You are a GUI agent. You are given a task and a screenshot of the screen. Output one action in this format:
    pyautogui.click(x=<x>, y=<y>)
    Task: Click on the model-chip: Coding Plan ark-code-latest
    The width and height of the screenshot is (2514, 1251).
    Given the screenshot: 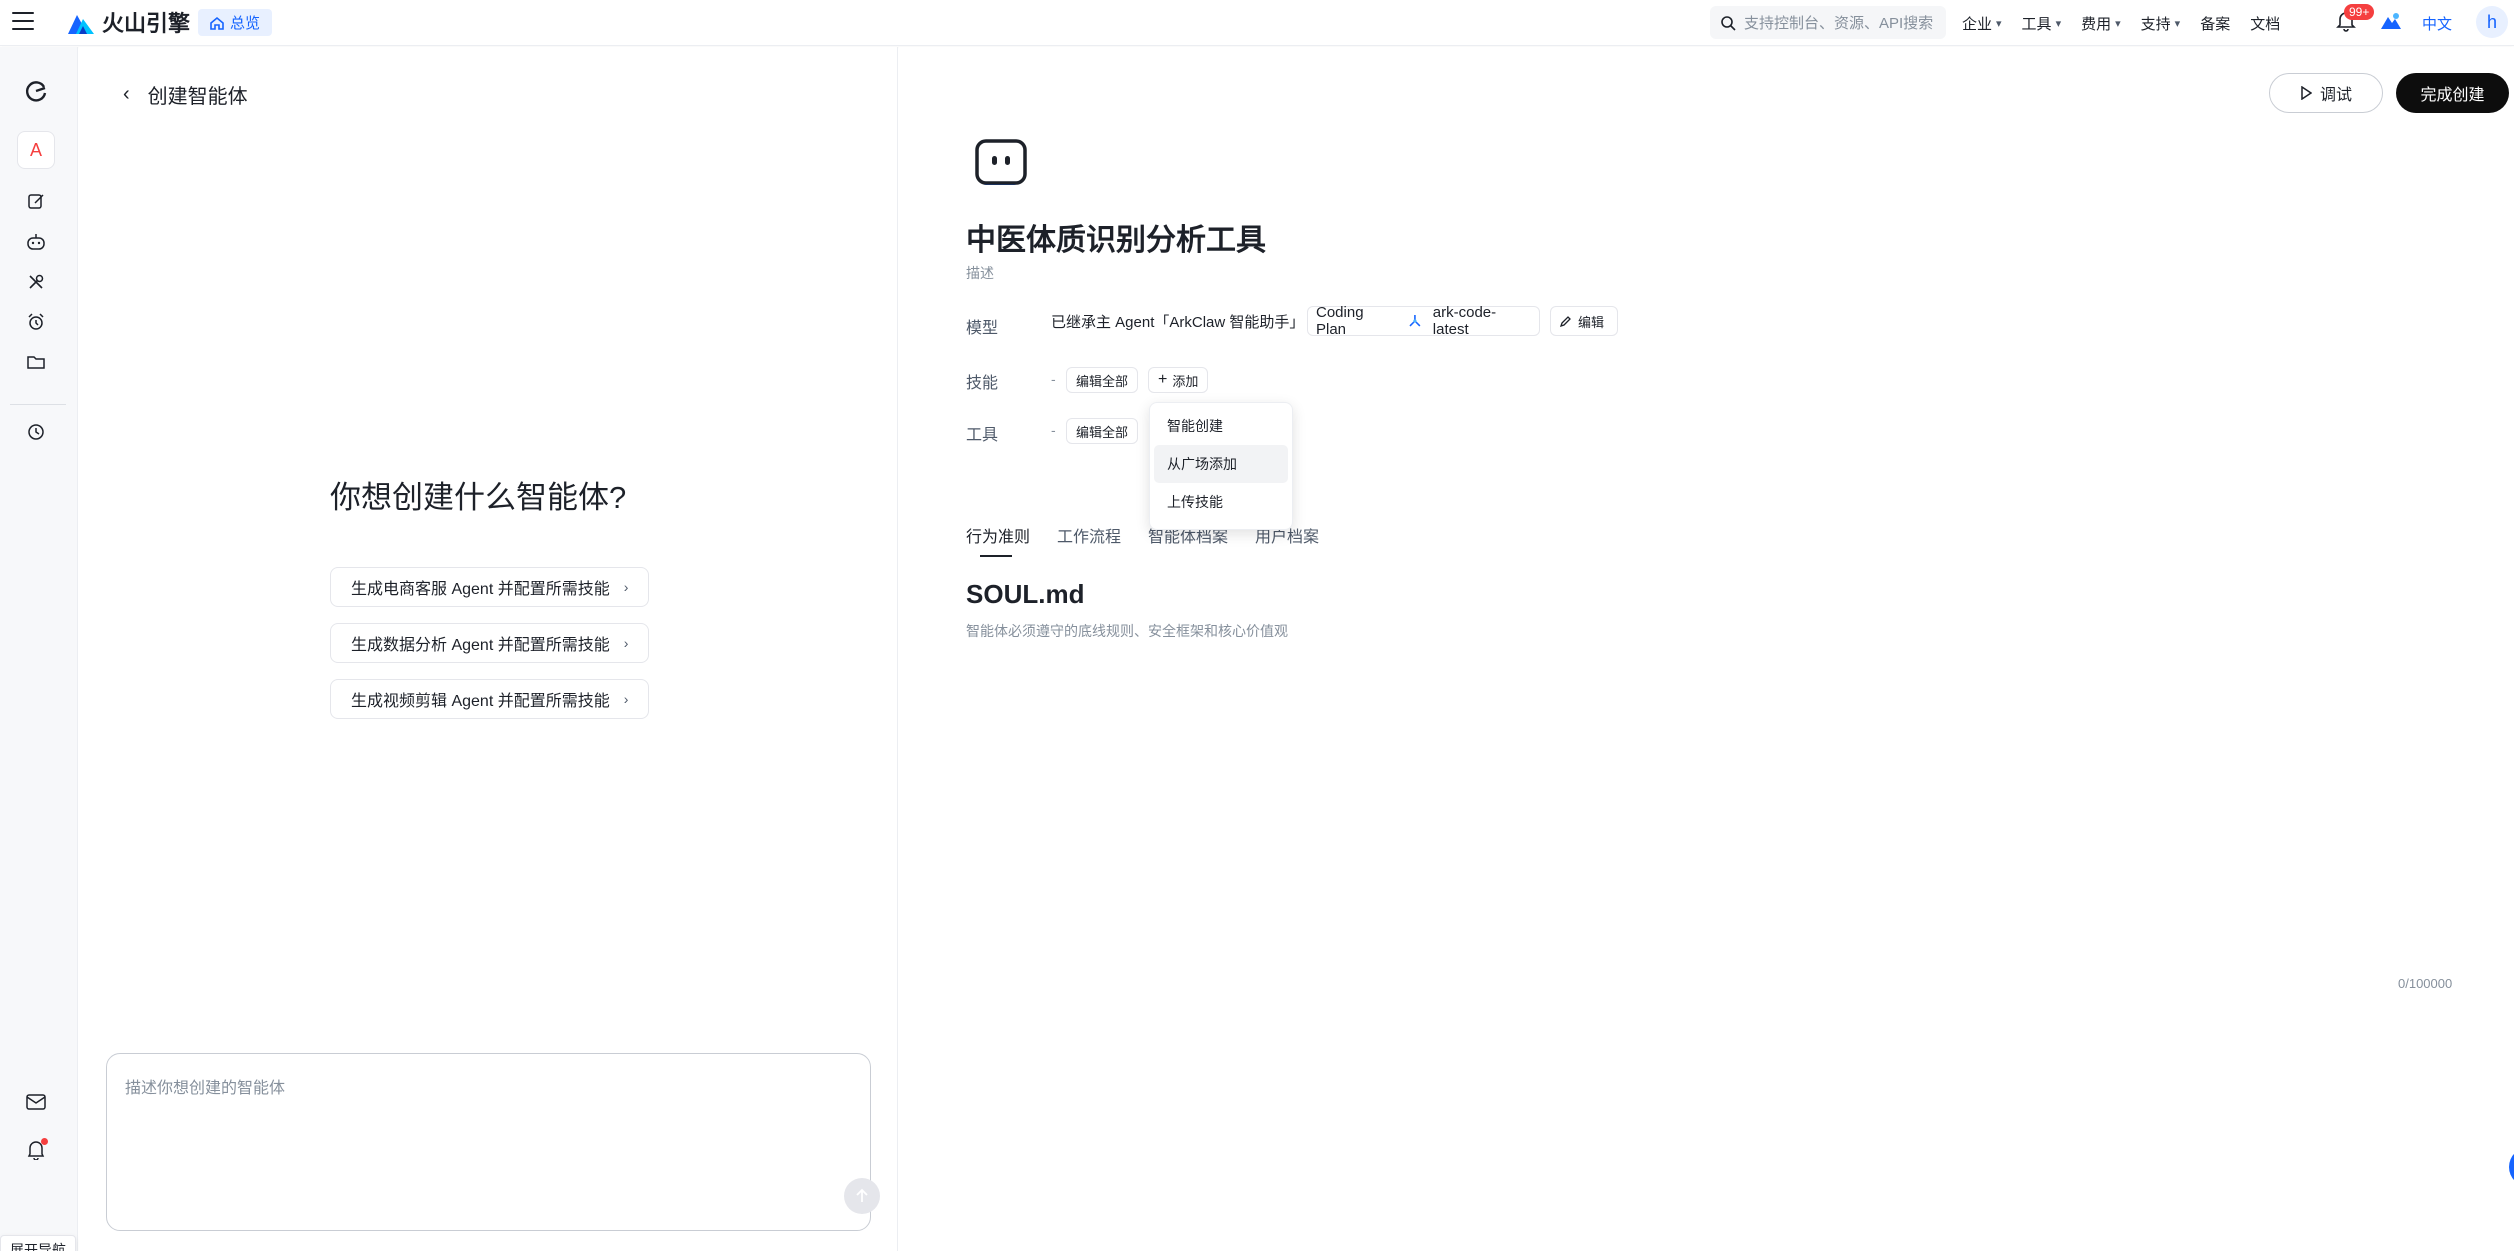 What is the action you would take?
    pyautogui.click(x=1423, y=321)
    